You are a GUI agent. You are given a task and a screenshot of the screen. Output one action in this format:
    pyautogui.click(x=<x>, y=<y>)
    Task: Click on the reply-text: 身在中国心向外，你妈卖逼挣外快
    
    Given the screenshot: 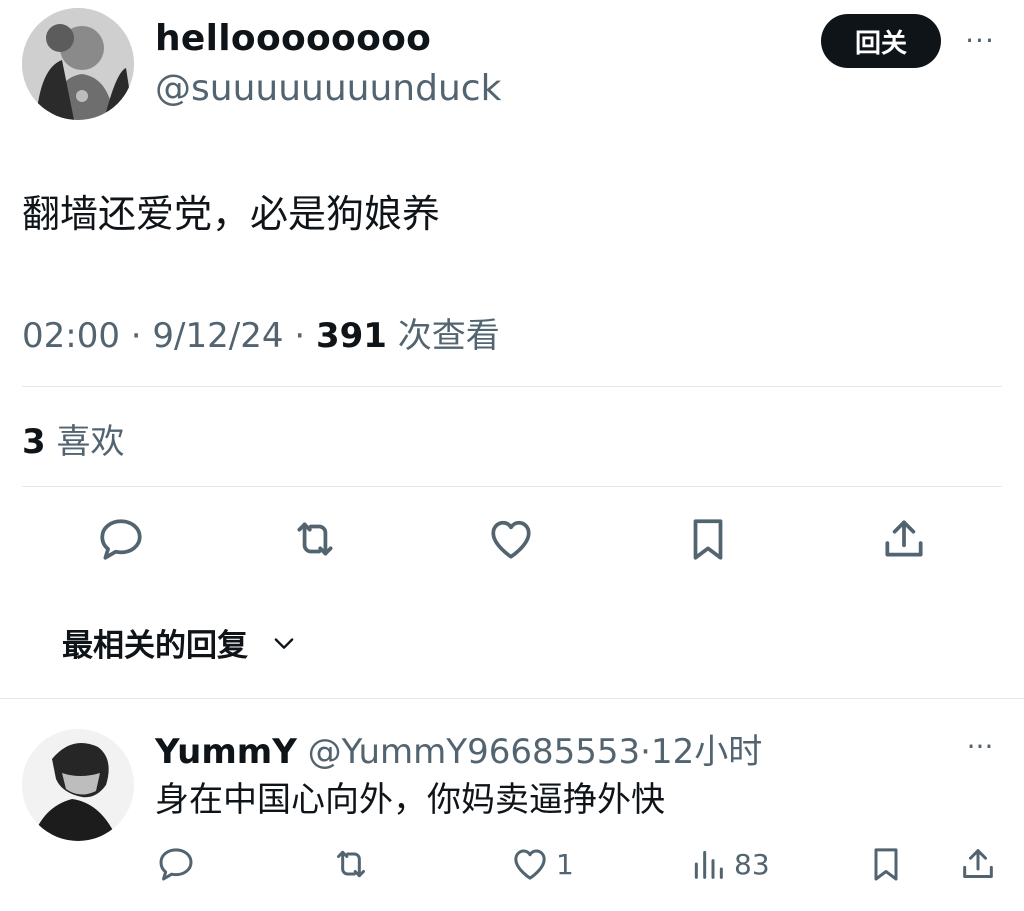 What is the action you would take?
    pyautogui.click(x=410, y=800)
    